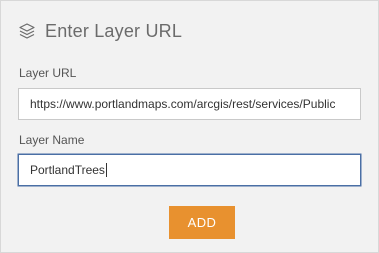 This screenshot has height=253, width=379. What do you see at coordinates (27, 31) in the screenshot?
I see `layers-icon` at bounding box center [27, 31].